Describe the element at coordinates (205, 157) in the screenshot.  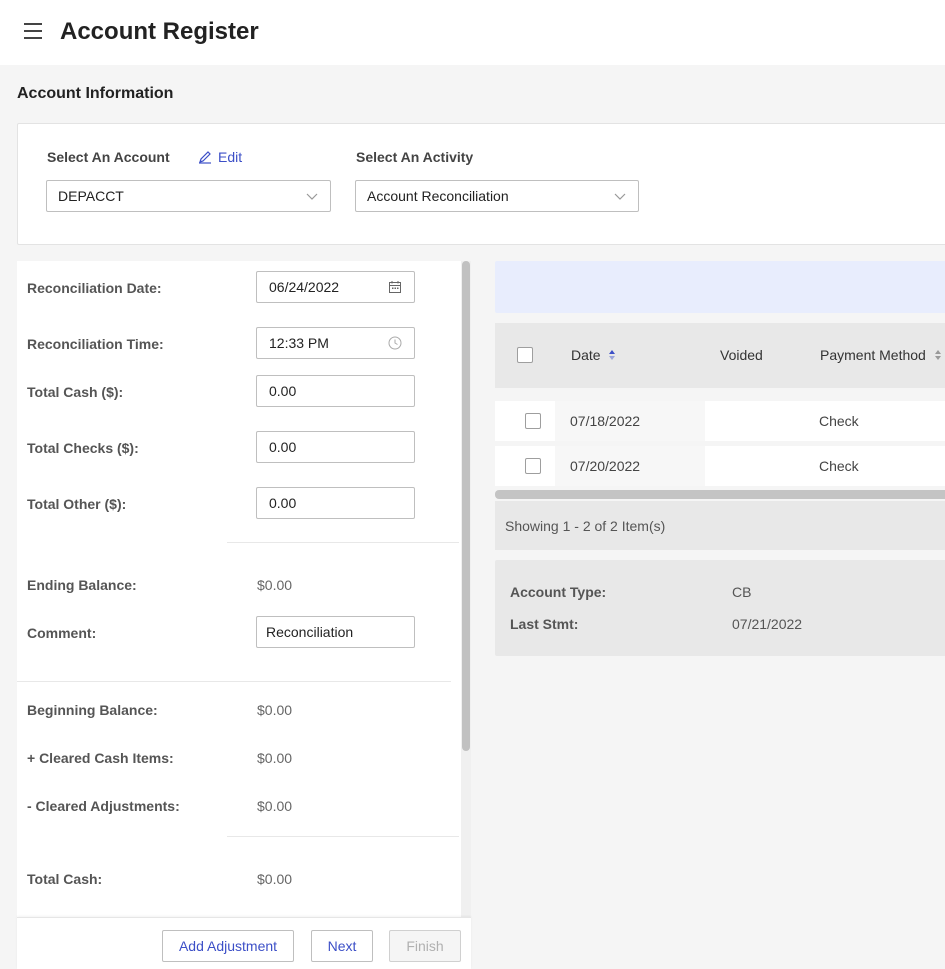
I see `pencil-icon` at that location.